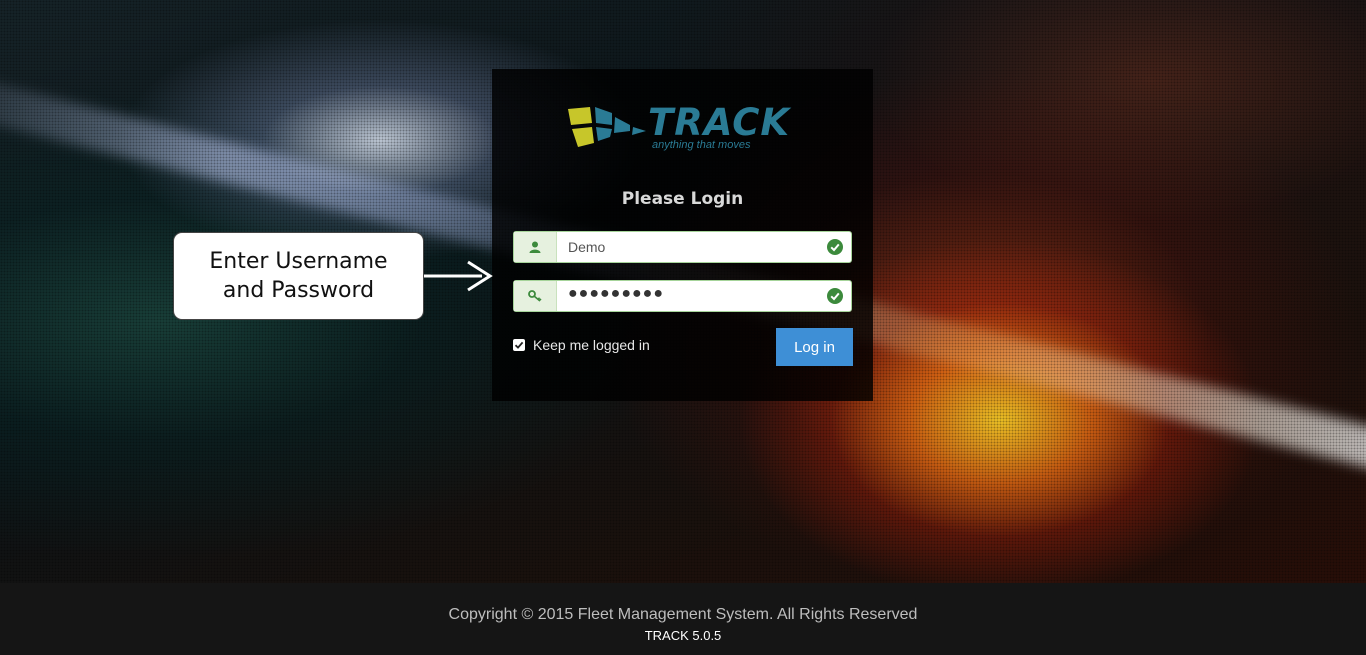  I want to click on brand-logo: TRACK anything that moves, so click(681, 128).